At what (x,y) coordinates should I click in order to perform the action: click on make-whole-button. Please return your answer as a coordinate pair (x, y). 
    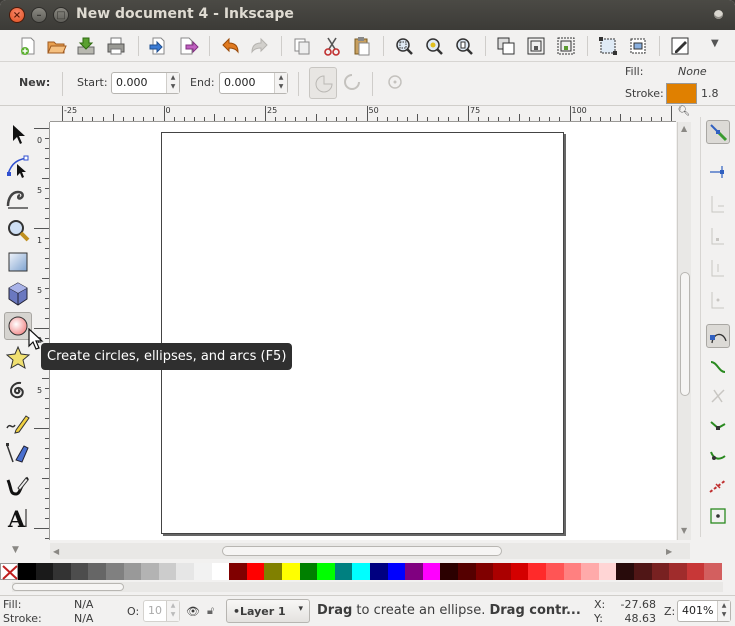
    Looking at the image, I should click on (396, 83).